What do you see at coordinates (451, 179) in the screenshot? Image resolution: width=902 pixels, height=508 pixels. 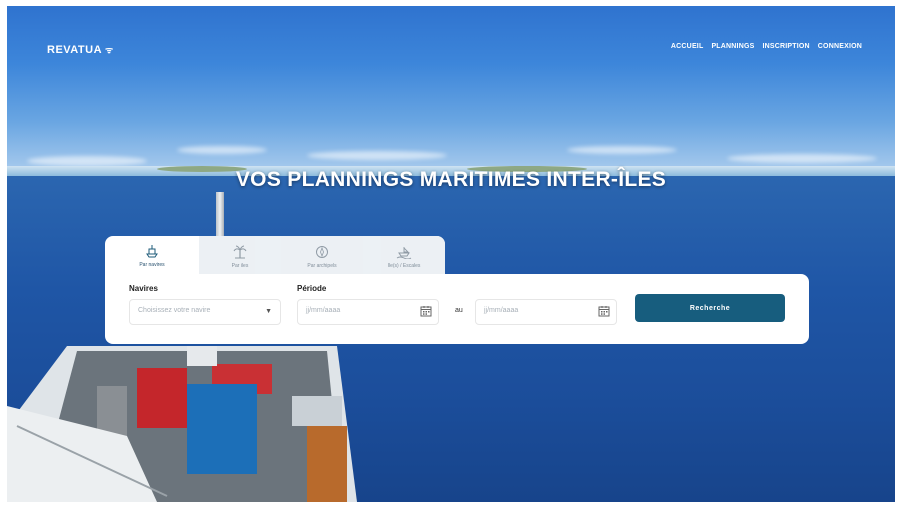 I see `hero-title: VOS PLANNINGS MARITIMES INTER-ÎLES` at bounding box center [451, 179].